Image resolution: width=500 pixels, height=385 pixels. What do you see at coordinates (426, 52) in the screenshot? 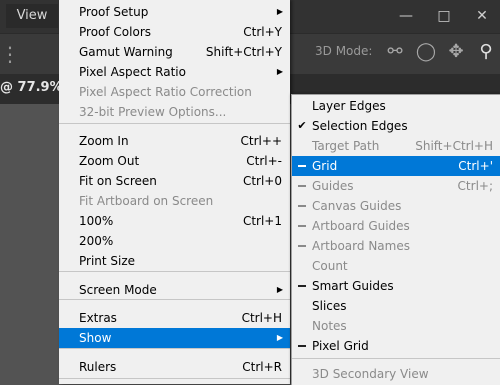
I see `roll-3d-icon: ◯` at bounding box center [426, 52].